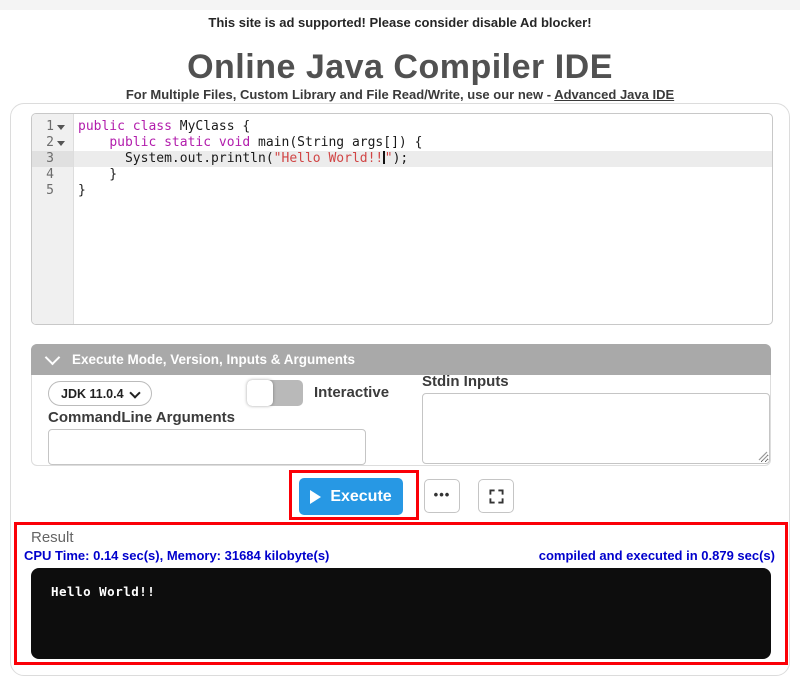  What do you see at coordinates (400, 5) in the screenshot?
I see `top-ad-strip` at bounding box center [400, 5].